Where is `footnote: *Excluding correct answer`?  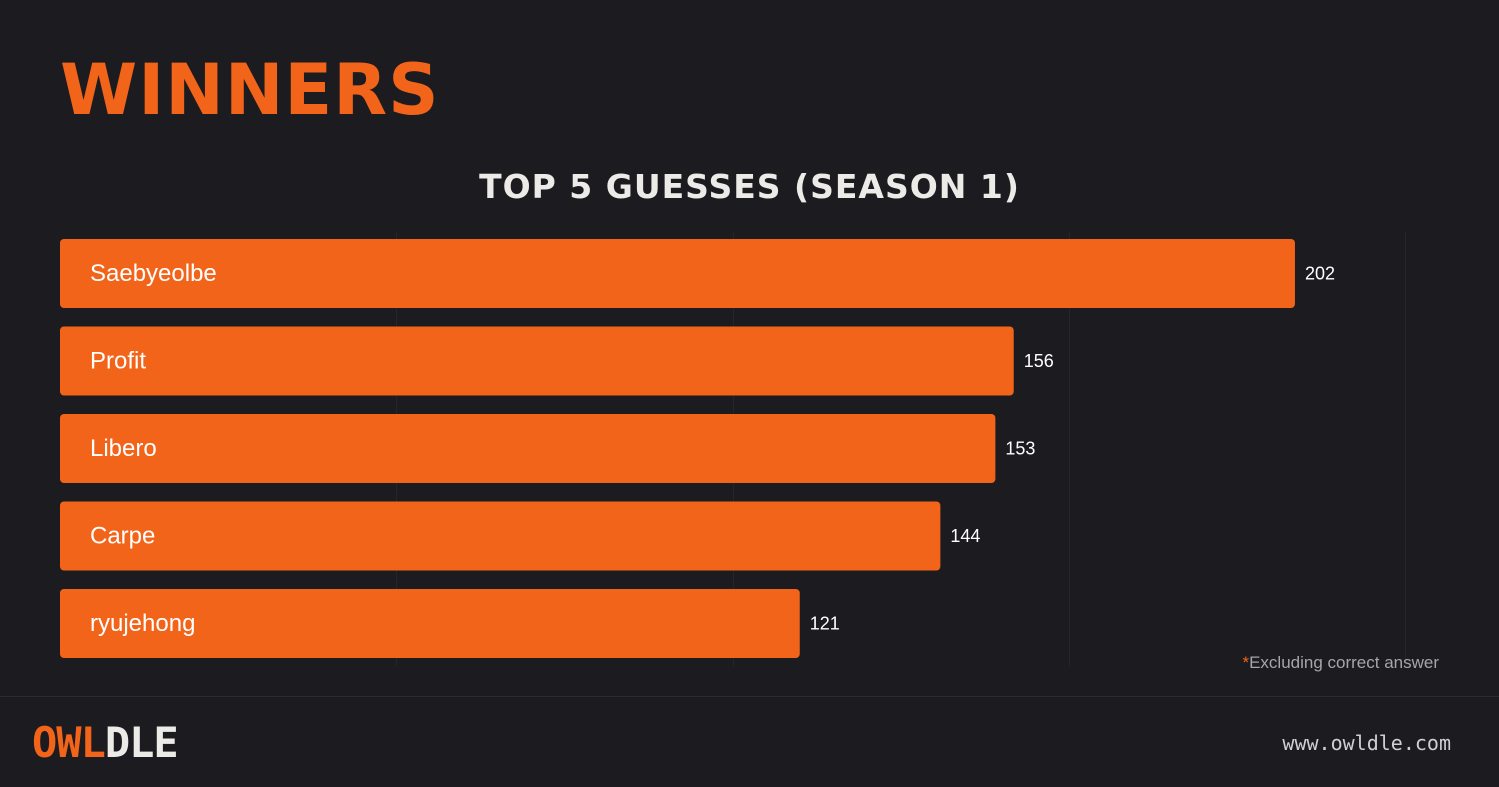 footnote: *Excluding correct answer is located at coordinates (1340, 663).